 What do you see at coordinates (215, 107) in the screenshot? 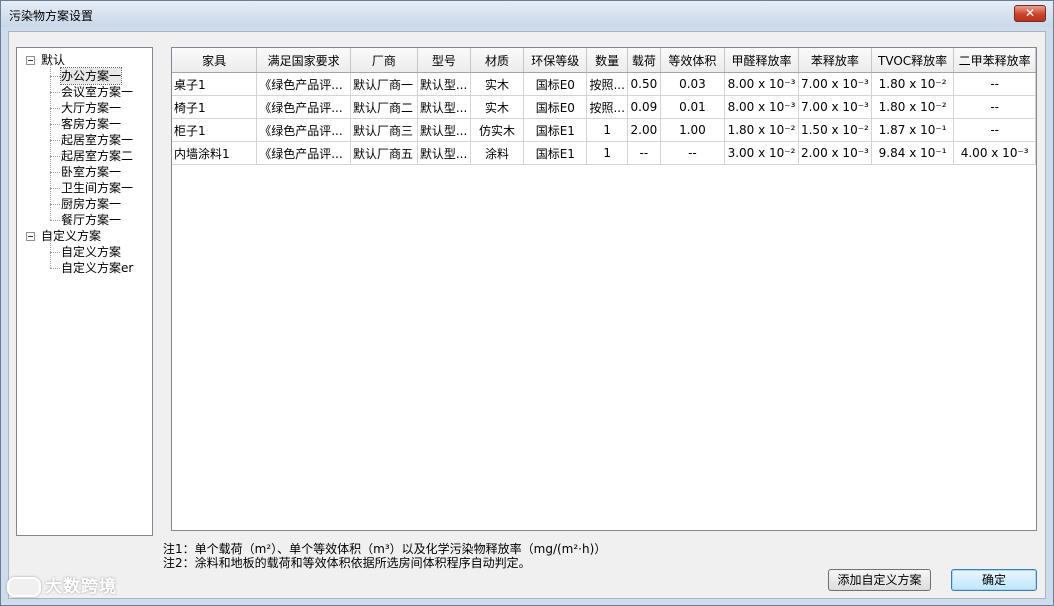
I see `table-cell: 椅子1` at bounding box center [215, 107].